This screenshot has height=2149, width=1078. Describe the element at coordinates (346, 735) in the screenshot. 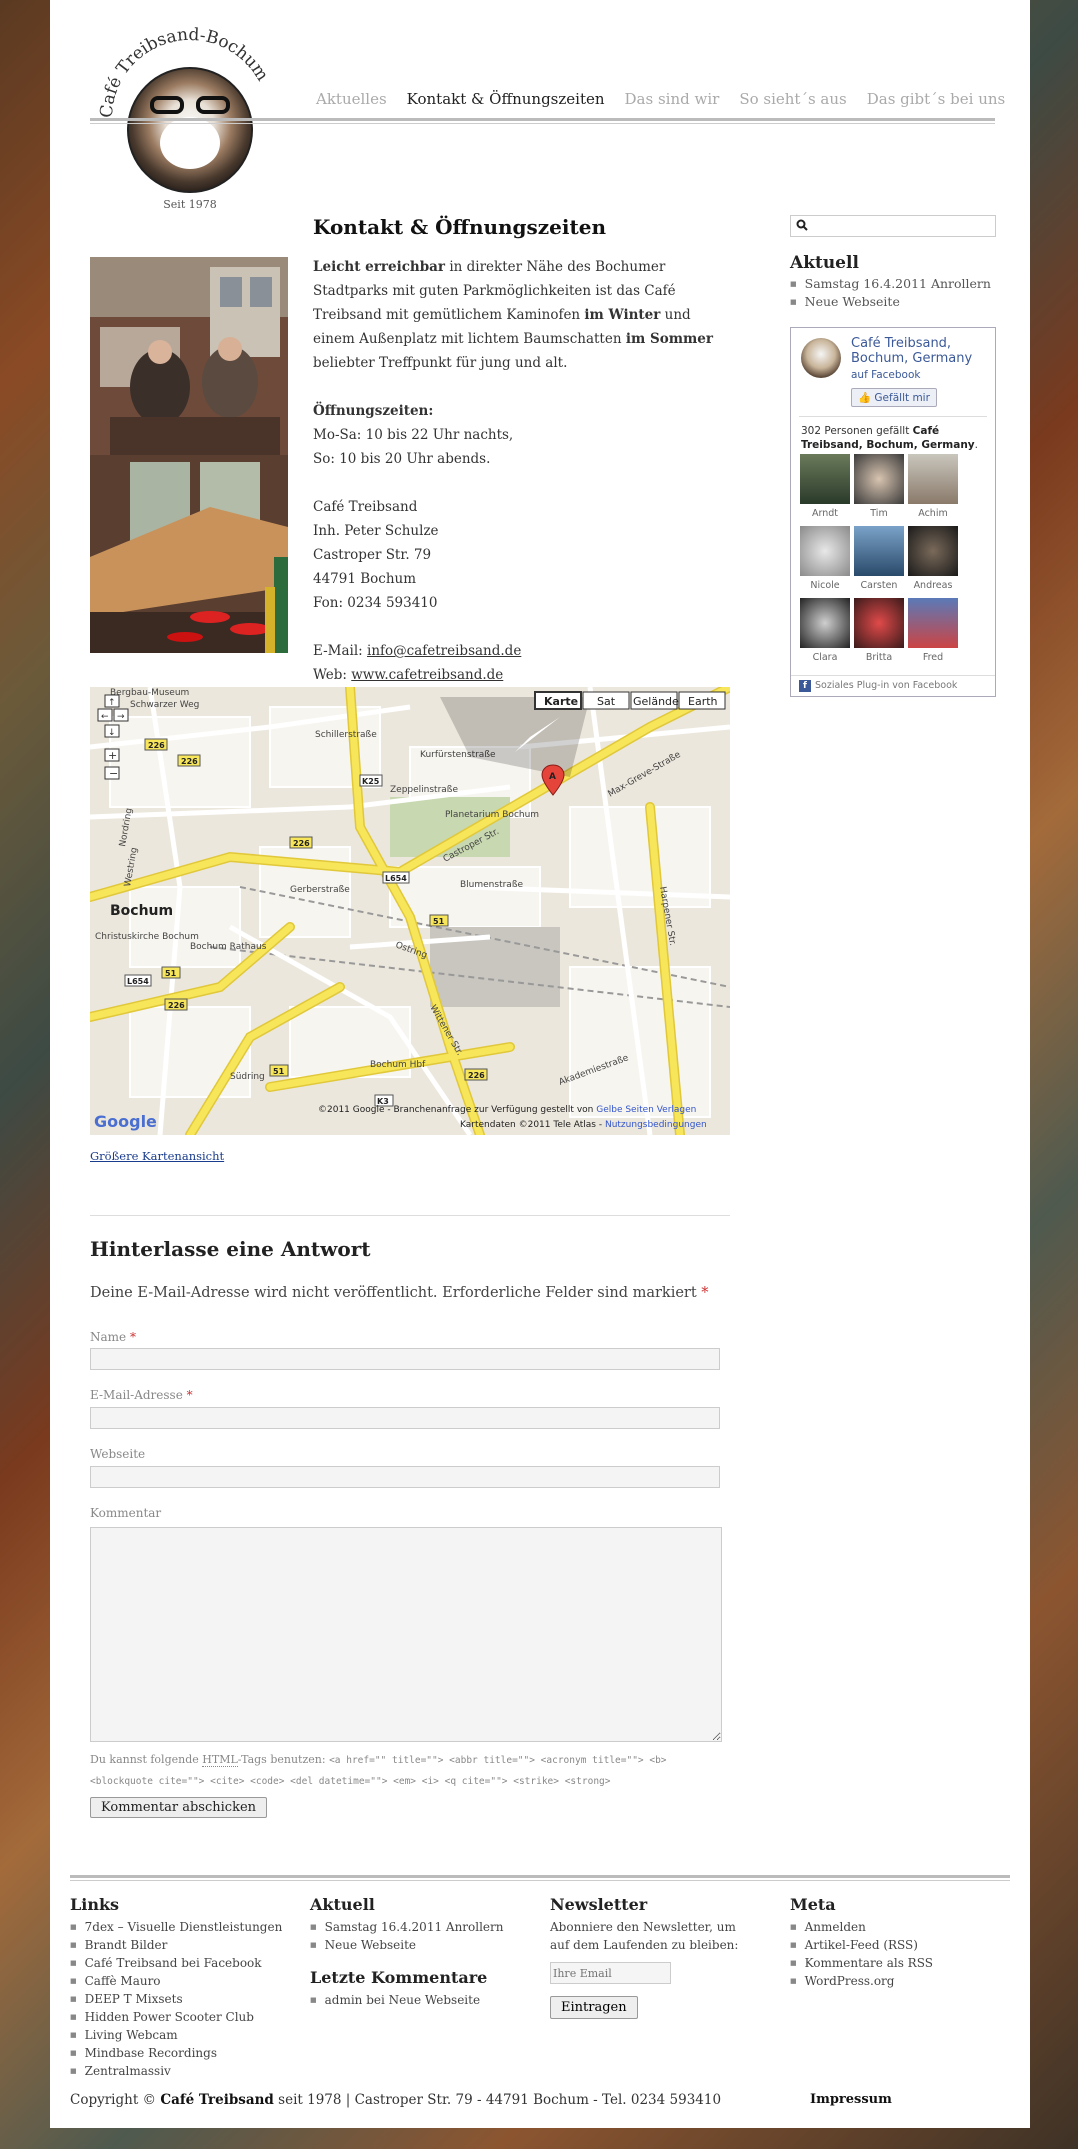

I see `map-label-schiller: Schillerstraße` at that location.